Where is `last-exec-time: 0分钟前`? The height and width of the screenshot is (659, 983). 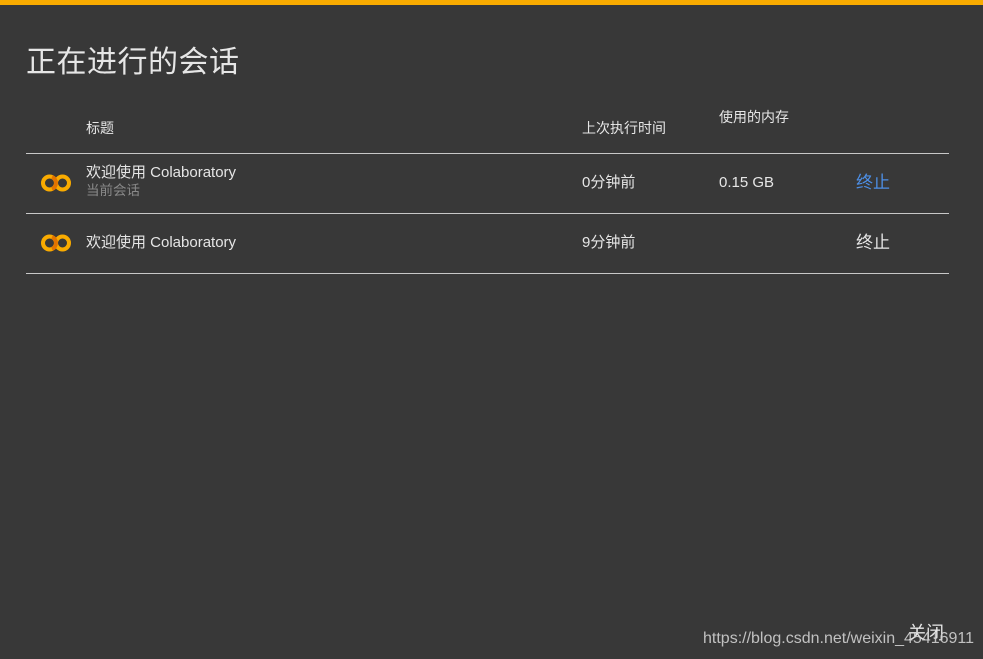 last-exec-time: 0分钟前 is located at coordinates (609, 182).